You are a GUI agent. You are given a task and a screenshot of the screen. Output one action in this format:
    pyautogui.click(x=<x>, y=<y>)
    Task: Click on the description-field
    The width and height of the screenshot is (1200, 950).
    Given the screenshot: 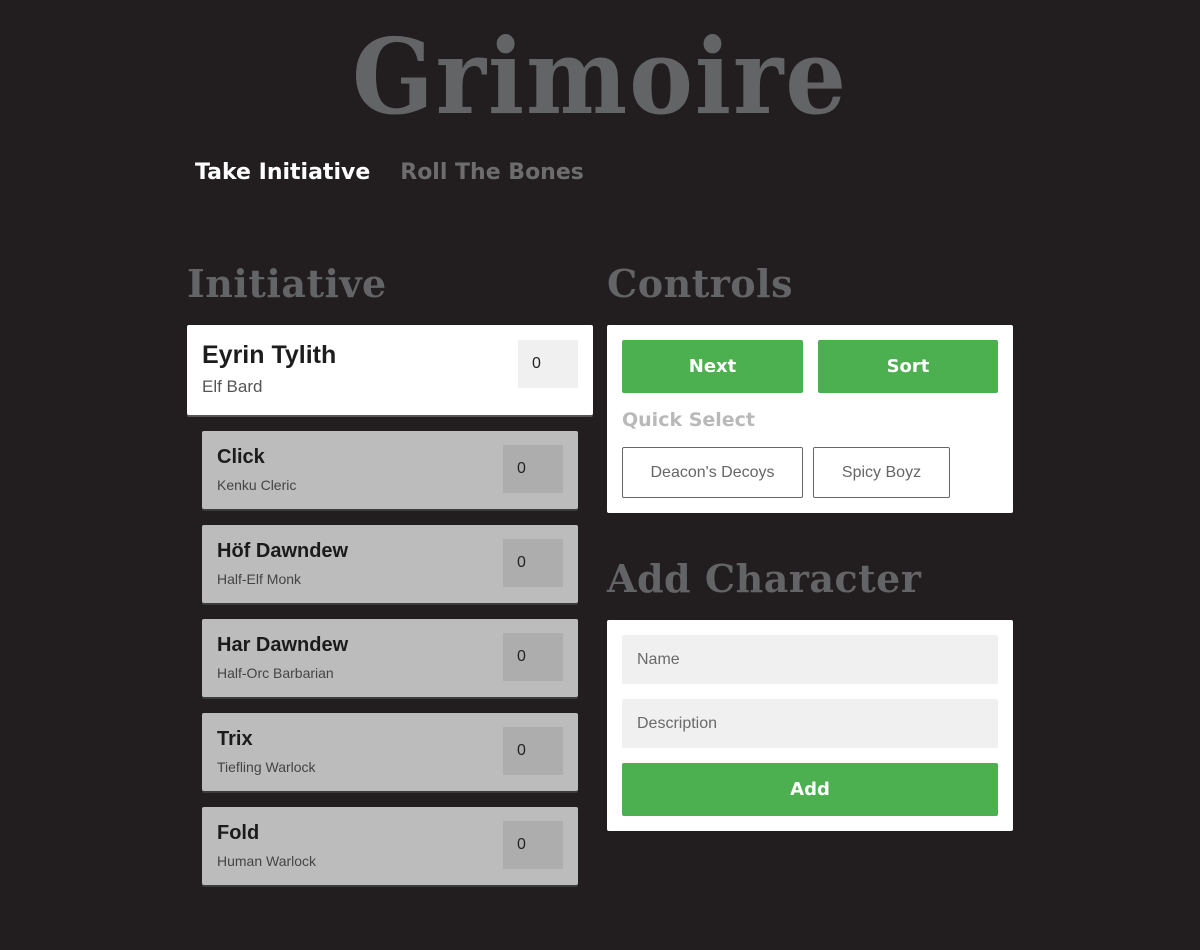 What is the action you would take?
    pyautogui.click(x=810, y=723)
    